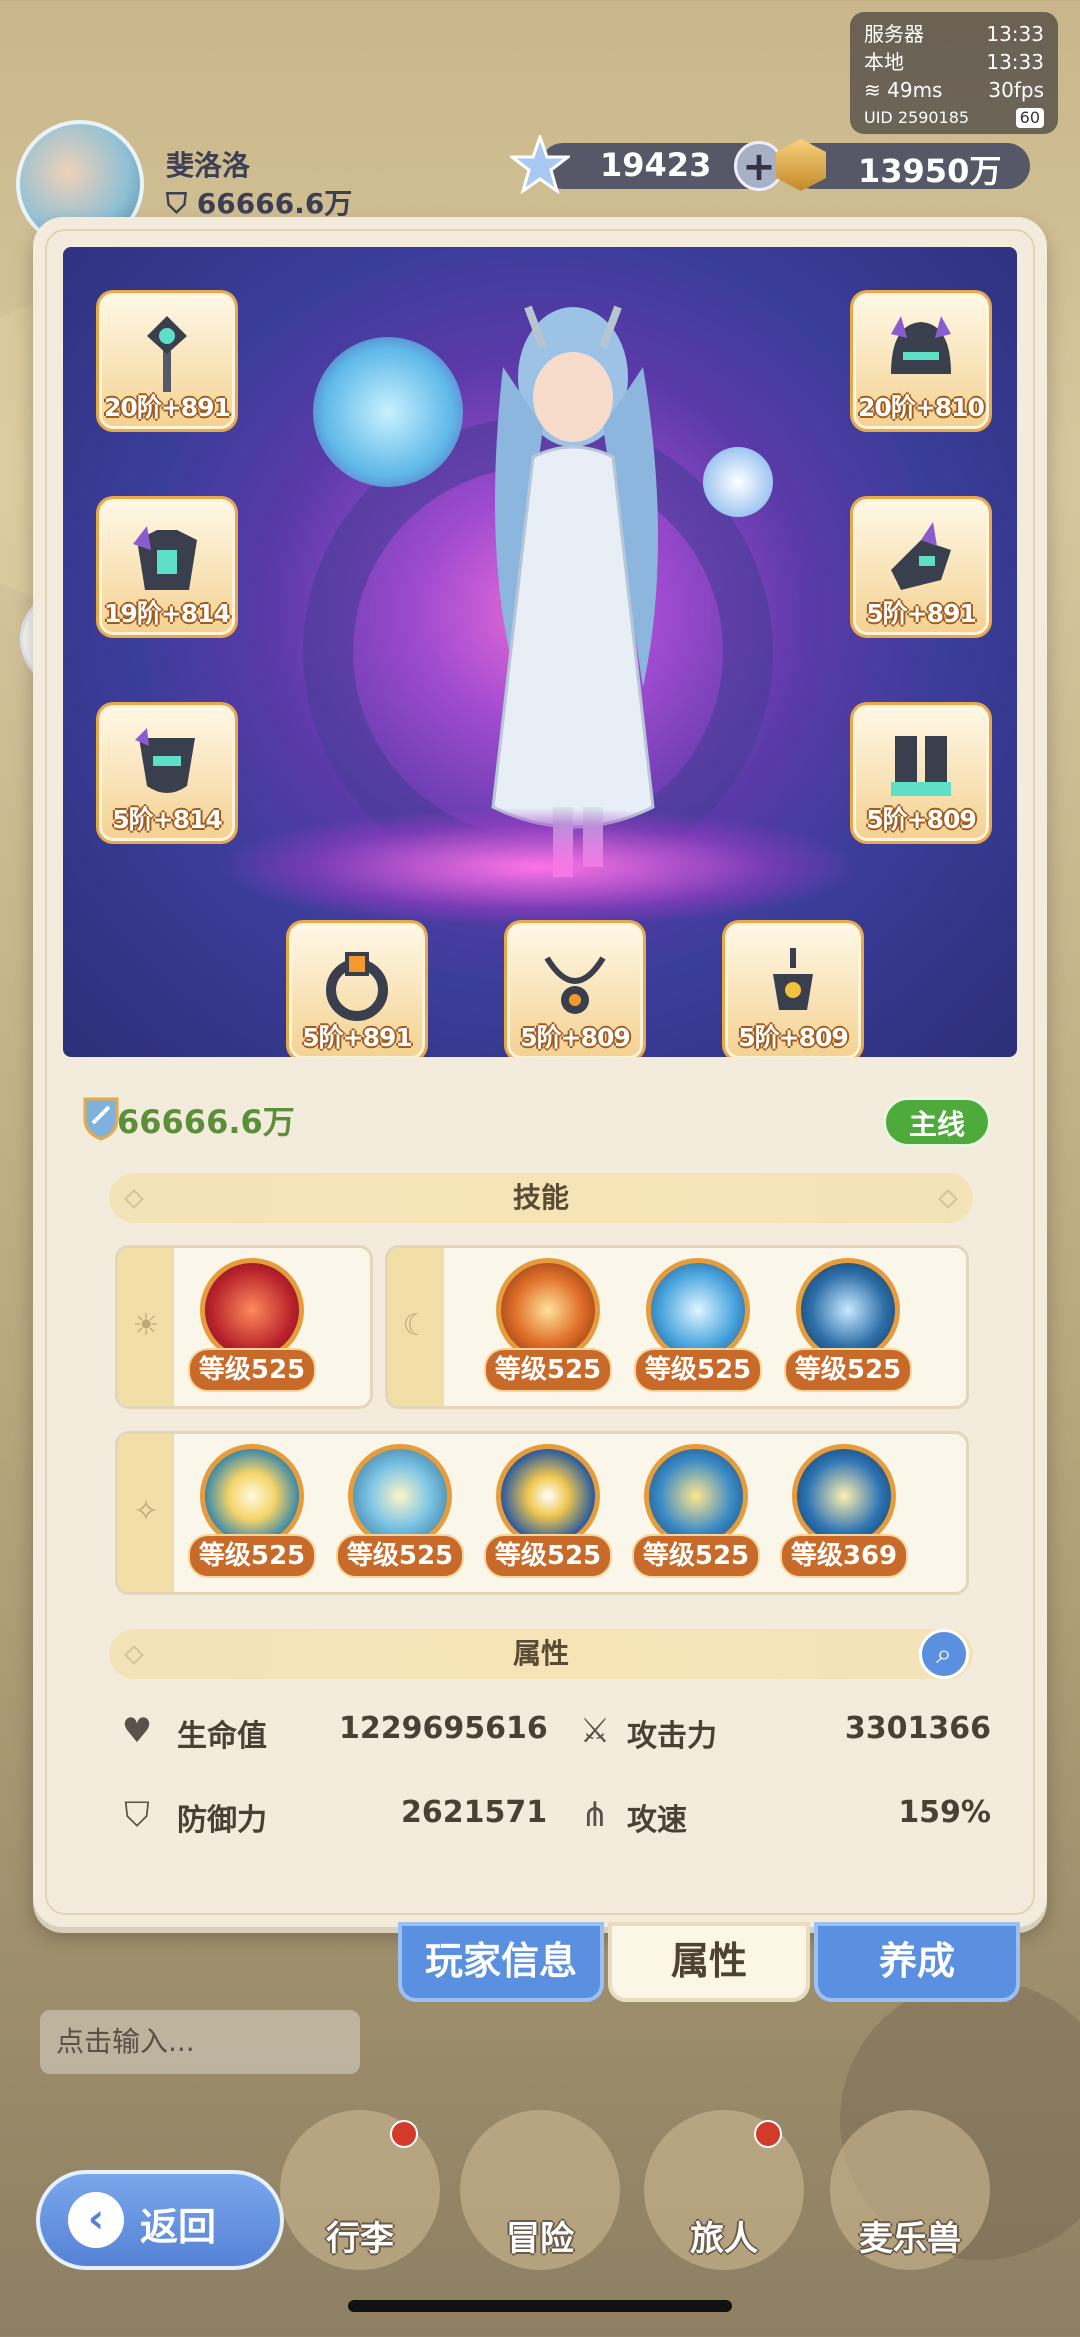 This screenshot has width=1080, height=2337. I want to click on nav-bag: 行李, so click(360, 2190).